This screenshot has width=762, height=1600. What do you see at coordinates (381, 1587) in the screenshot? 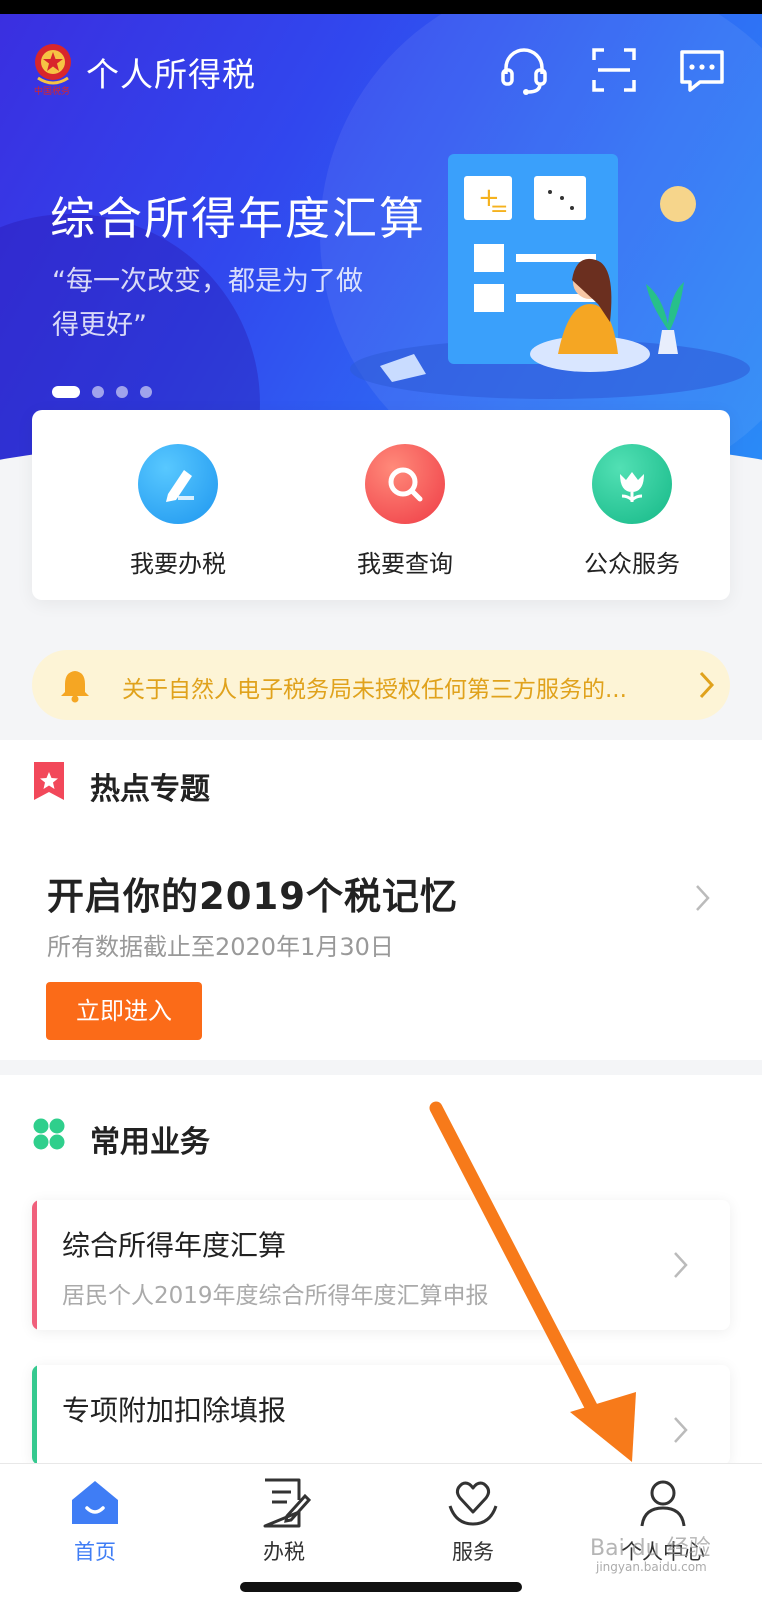
I see `home-indicator` at bounding box center [381, 1587].